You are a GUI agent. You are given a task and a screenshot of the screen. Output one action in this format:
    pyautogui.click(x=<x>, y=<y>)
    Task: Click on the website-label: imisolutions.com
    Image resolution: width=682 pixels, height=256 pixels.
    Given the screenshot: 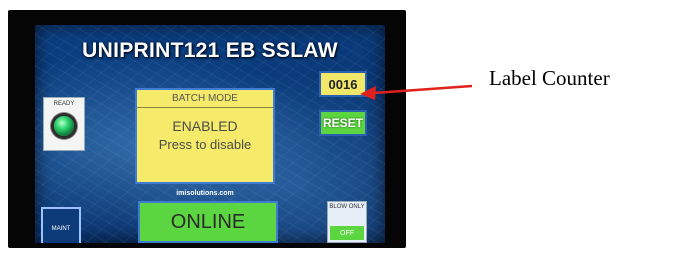 What is the action you would take?
    pyautogui.click(x=205, y=193)
    